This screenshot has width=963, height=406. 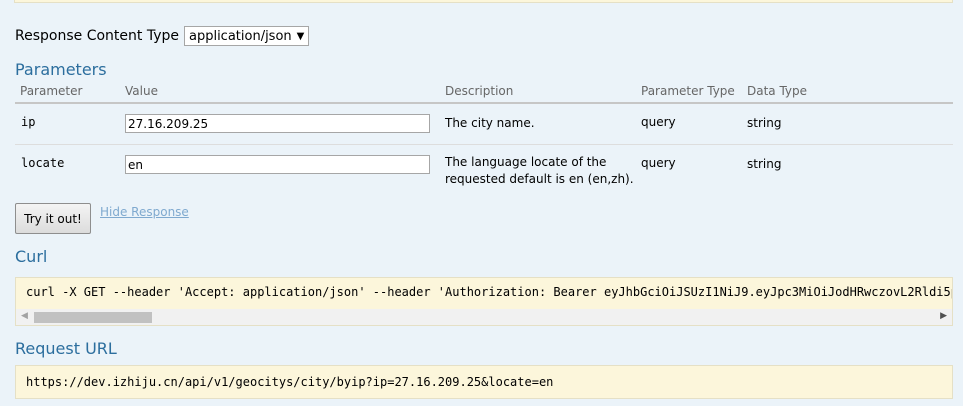 What do you see at coordinates (61, 69) in the screenshot?
I see `parameters-heading: Parameters` at bounding box center [61, 69].